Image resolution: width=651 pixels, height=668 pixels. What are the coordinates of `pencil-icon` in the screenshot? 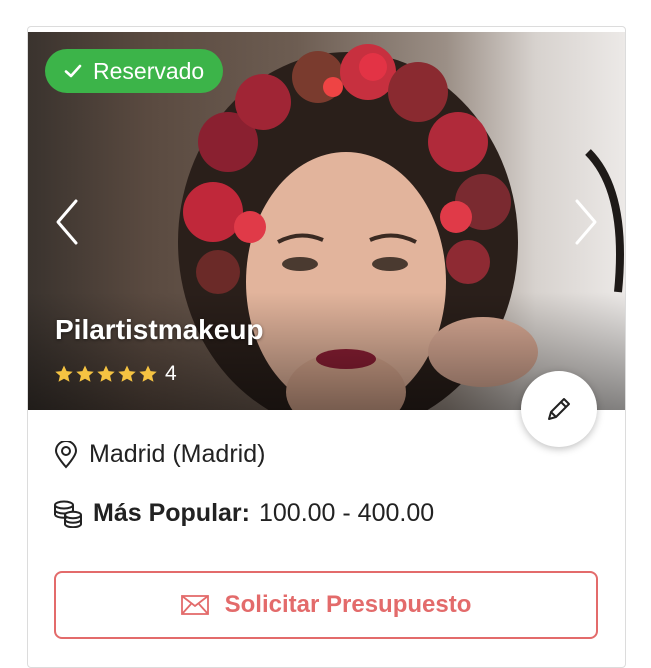 It's located at (559, 409).